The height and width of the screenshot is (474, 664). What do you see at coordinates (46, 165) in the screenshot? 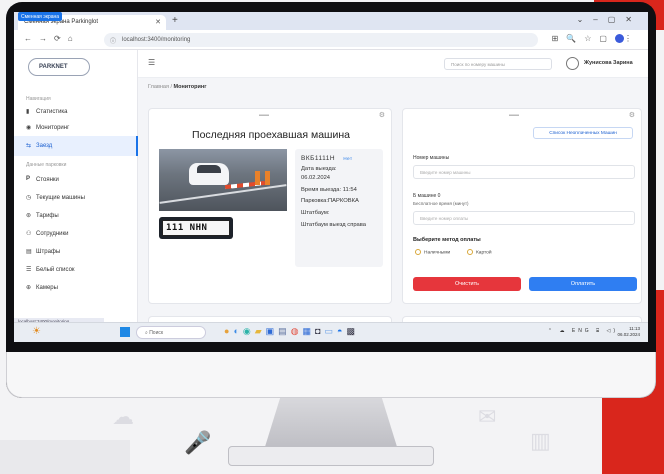
I see `sidebar-section-parking: Данные парковки` at bounding box center [46, 165].